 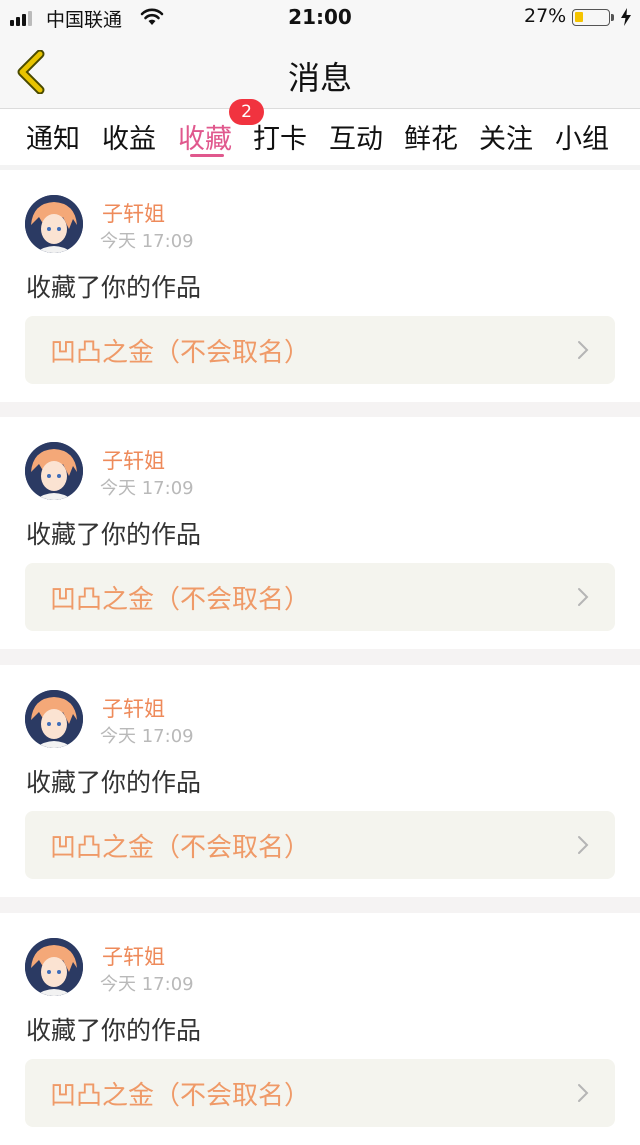 I want to click on tab-following: 关注, so click(x=506, y=136).